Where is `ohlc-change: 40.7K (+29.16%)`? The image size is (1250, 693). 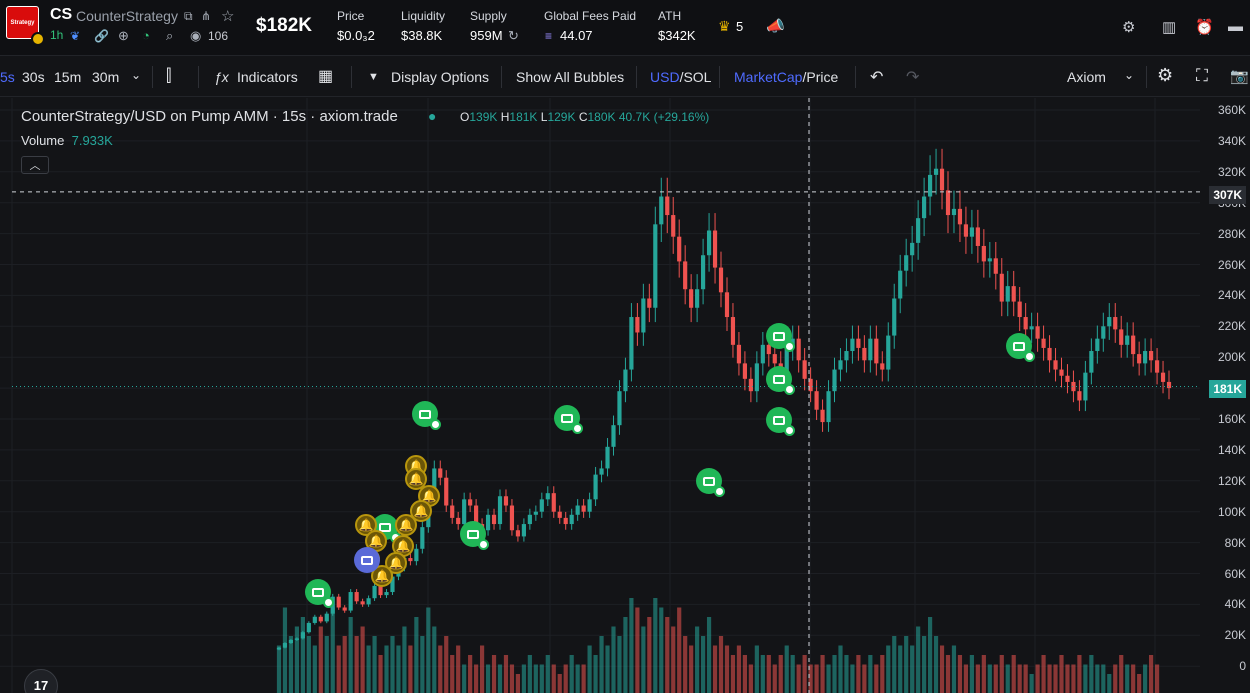 ohlc-change: 40.7K (+29.16%) is located at coordinates (664, 117).